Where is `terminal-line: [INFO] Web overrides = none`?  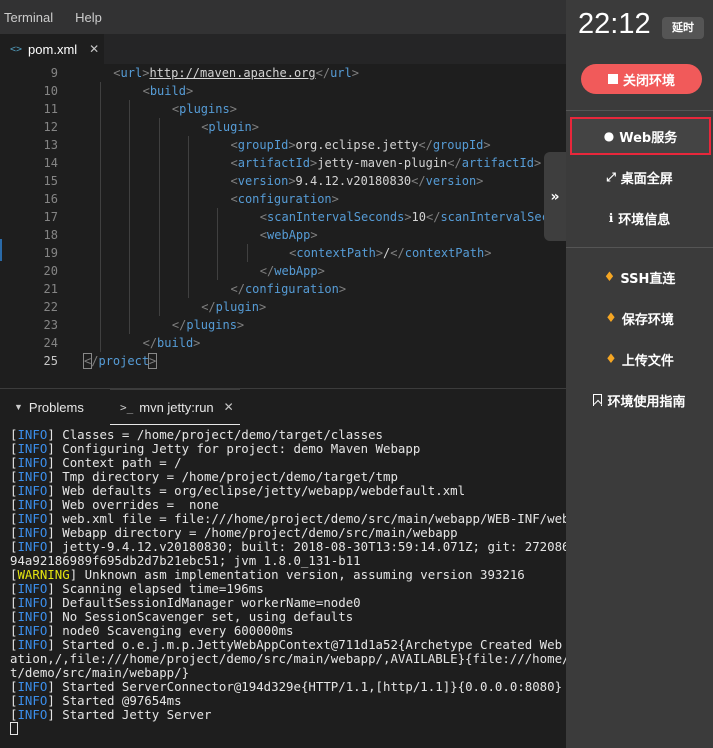
terminal-line: [INFO] Web overrides = none is located at coordinates (114, 504).